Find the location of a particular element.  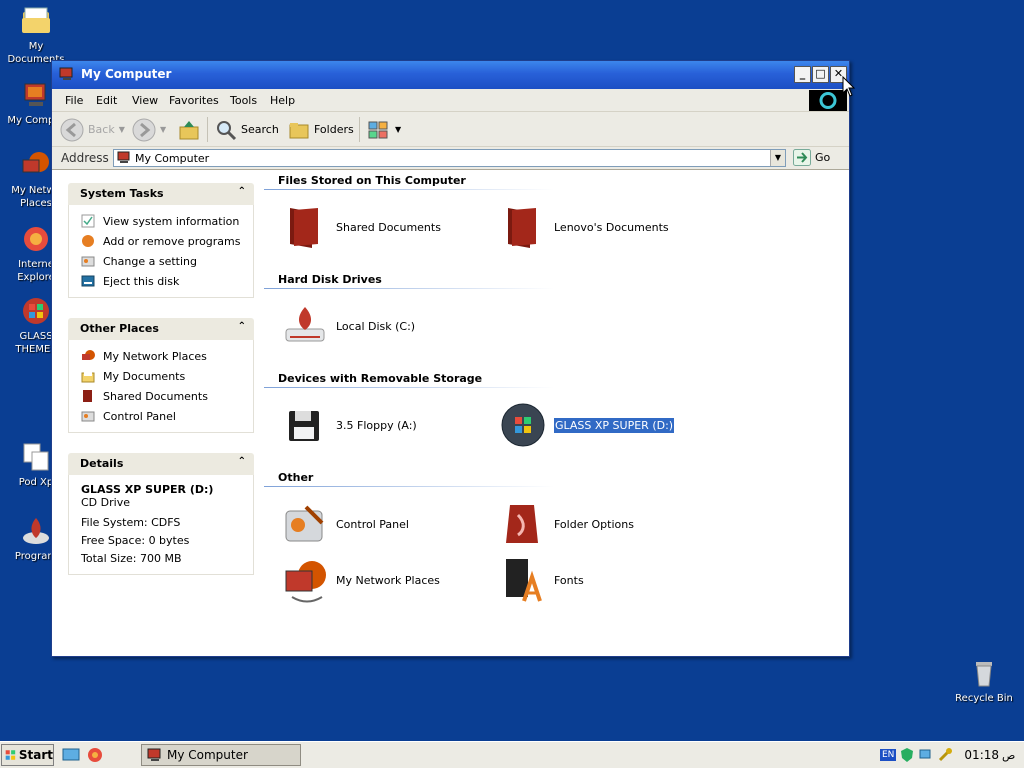

language-indicator: EN is located at coordinates (888, 755).